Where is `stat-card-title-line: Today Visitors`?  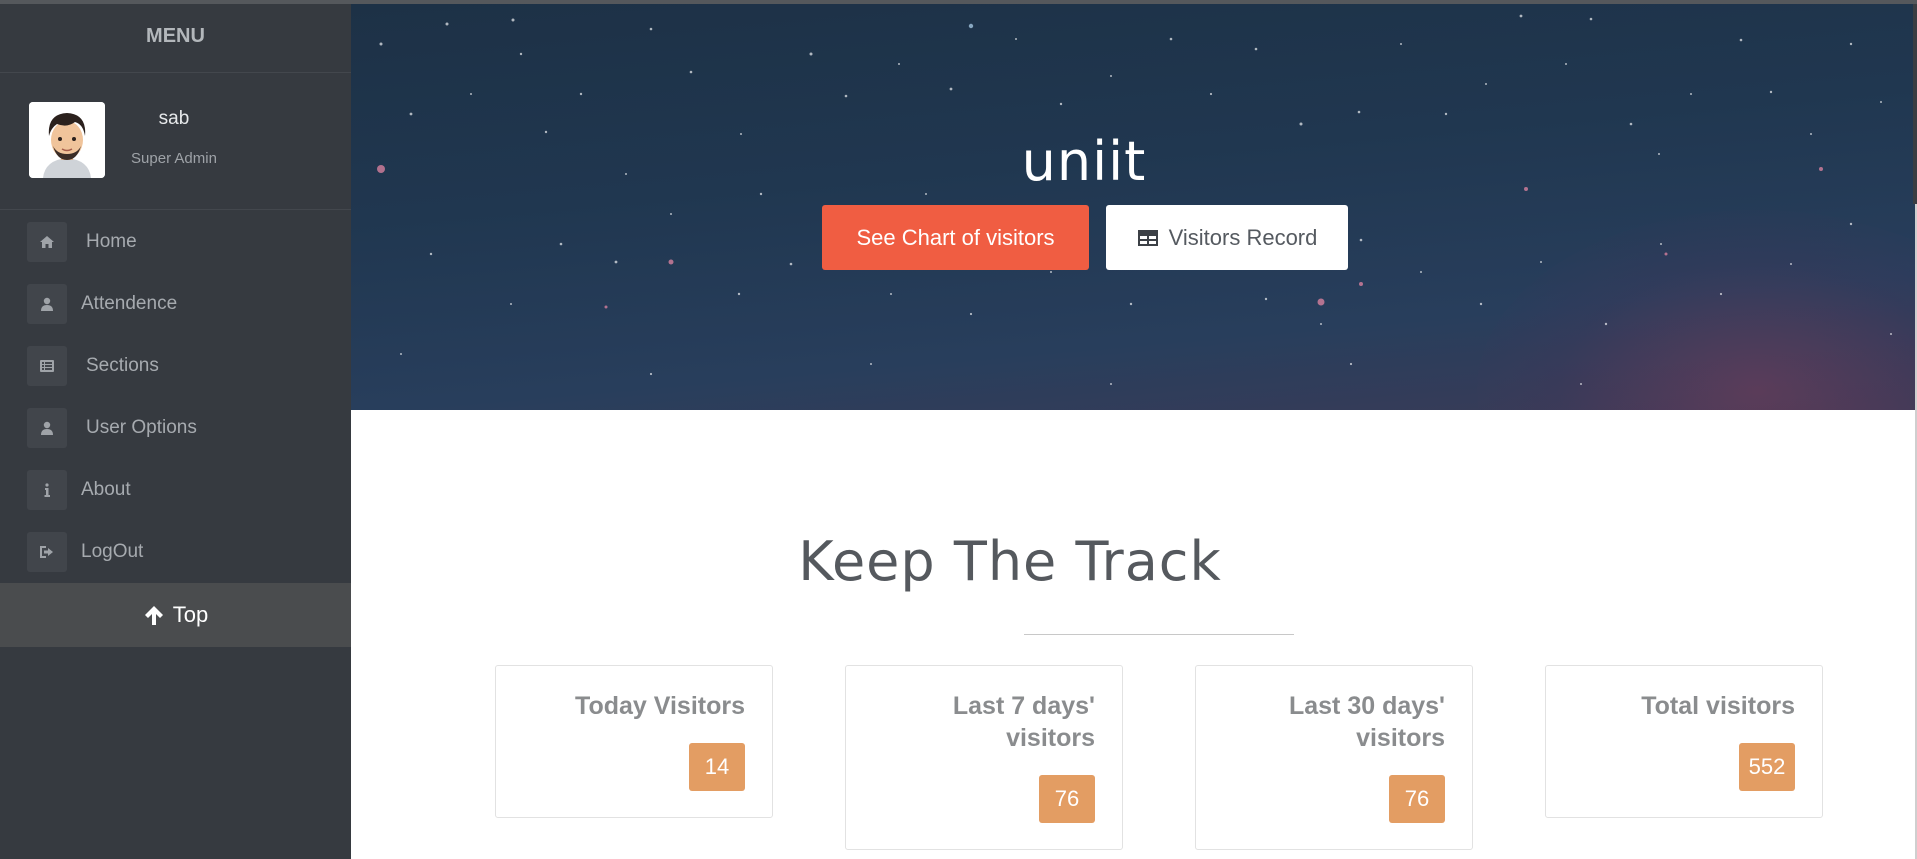 stat-card-title-line: Today Visitors is located at coordinates (660, 706).